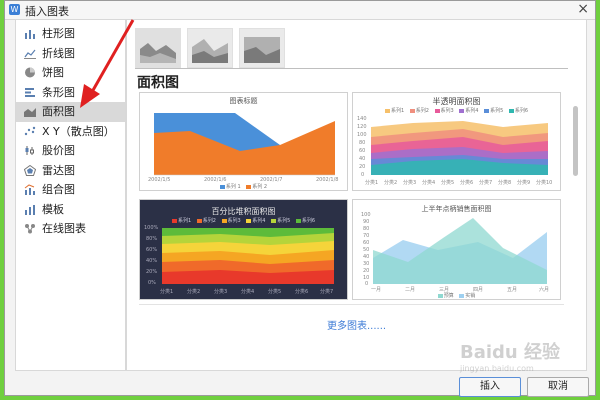 This screenshot has width=600, height=400. I want to click on watermark-url: jingyan.baidu.com, so click(497, 368).